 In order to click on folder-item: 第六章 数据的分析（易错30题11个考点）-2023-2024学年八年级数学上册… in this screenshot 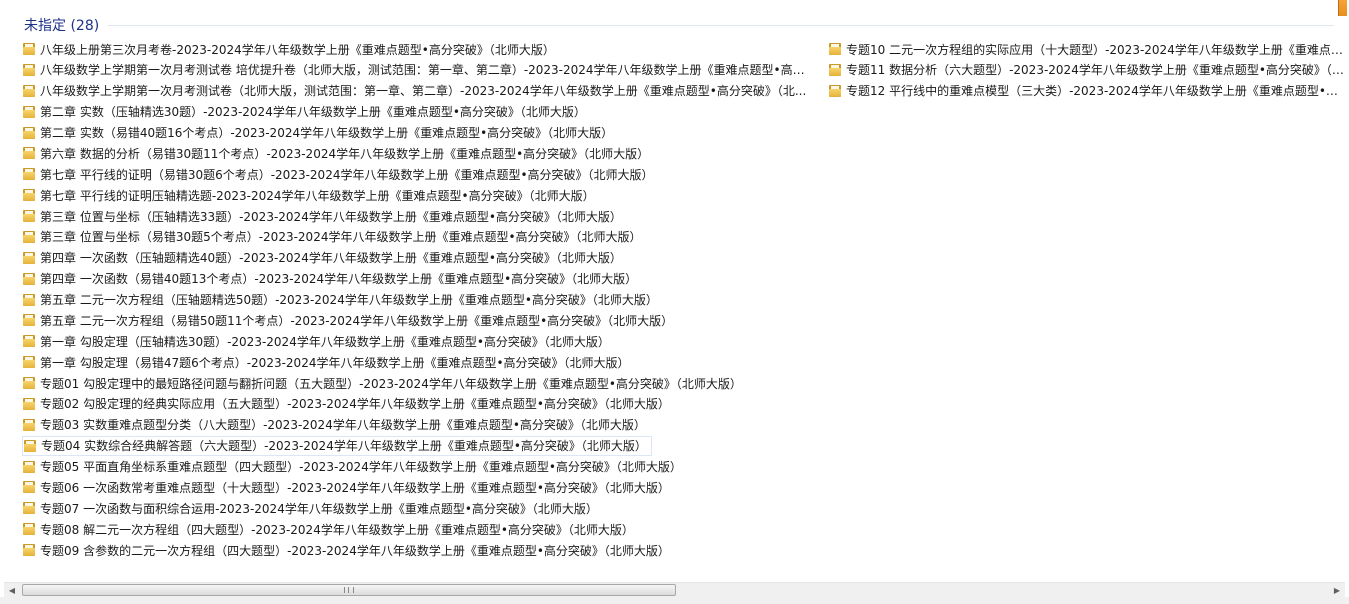, I will do `click(418, 153)`.